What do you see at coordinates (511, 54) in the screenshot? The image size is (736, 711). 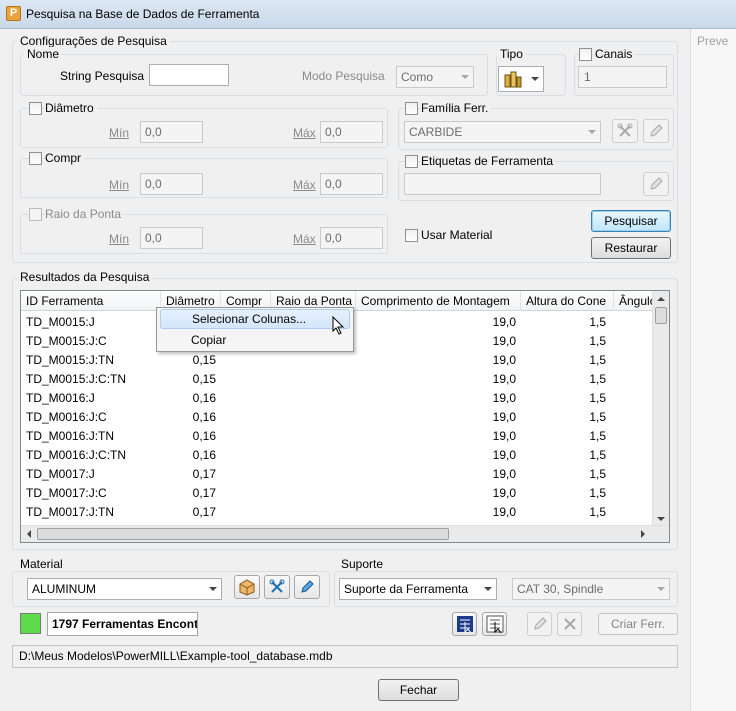 I see `tipo-label: Tipo` at bounding box center [511, 54].